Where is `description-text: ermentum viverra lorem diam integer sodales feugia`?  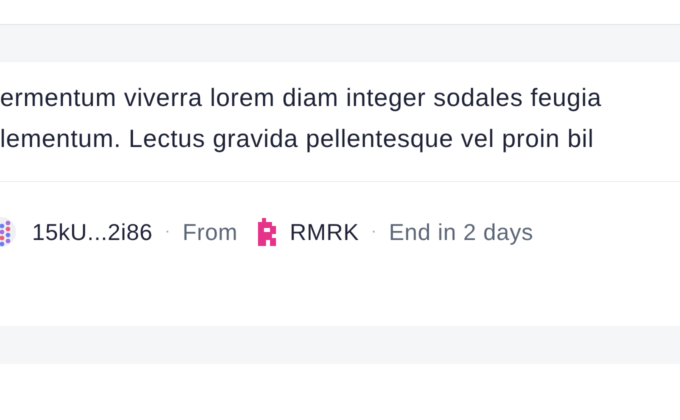 description-text: ermentum viverra lorem diam integer sodales feugia is located at coordinates (301, 98).